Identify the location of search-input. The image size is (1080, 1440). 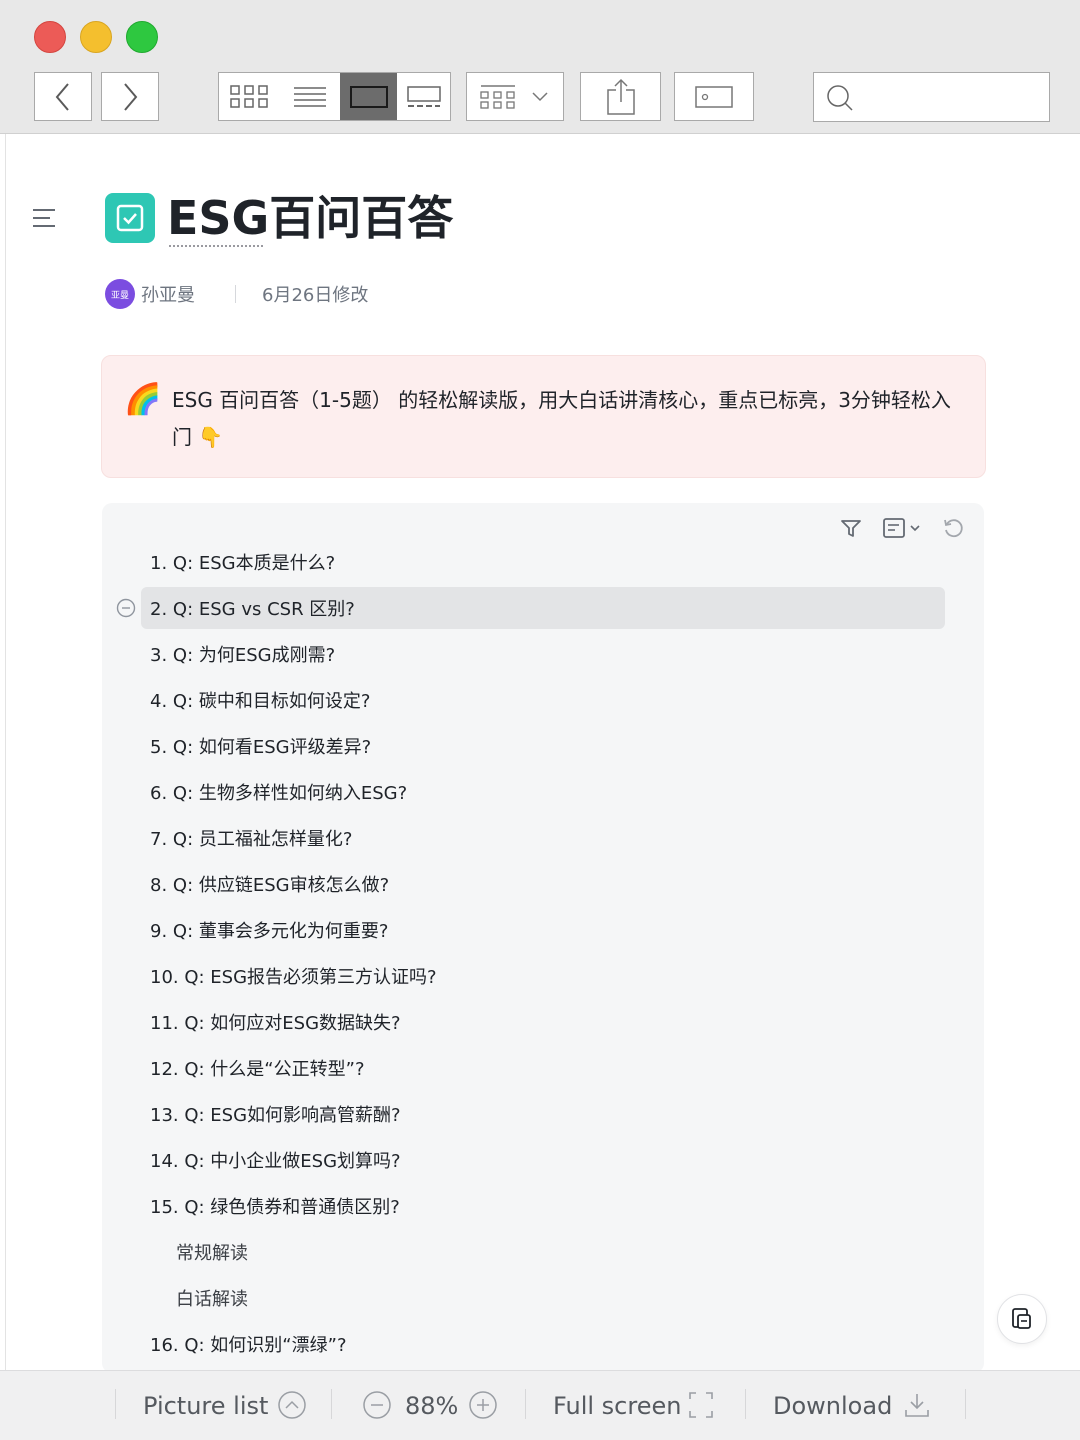
(931, 97).